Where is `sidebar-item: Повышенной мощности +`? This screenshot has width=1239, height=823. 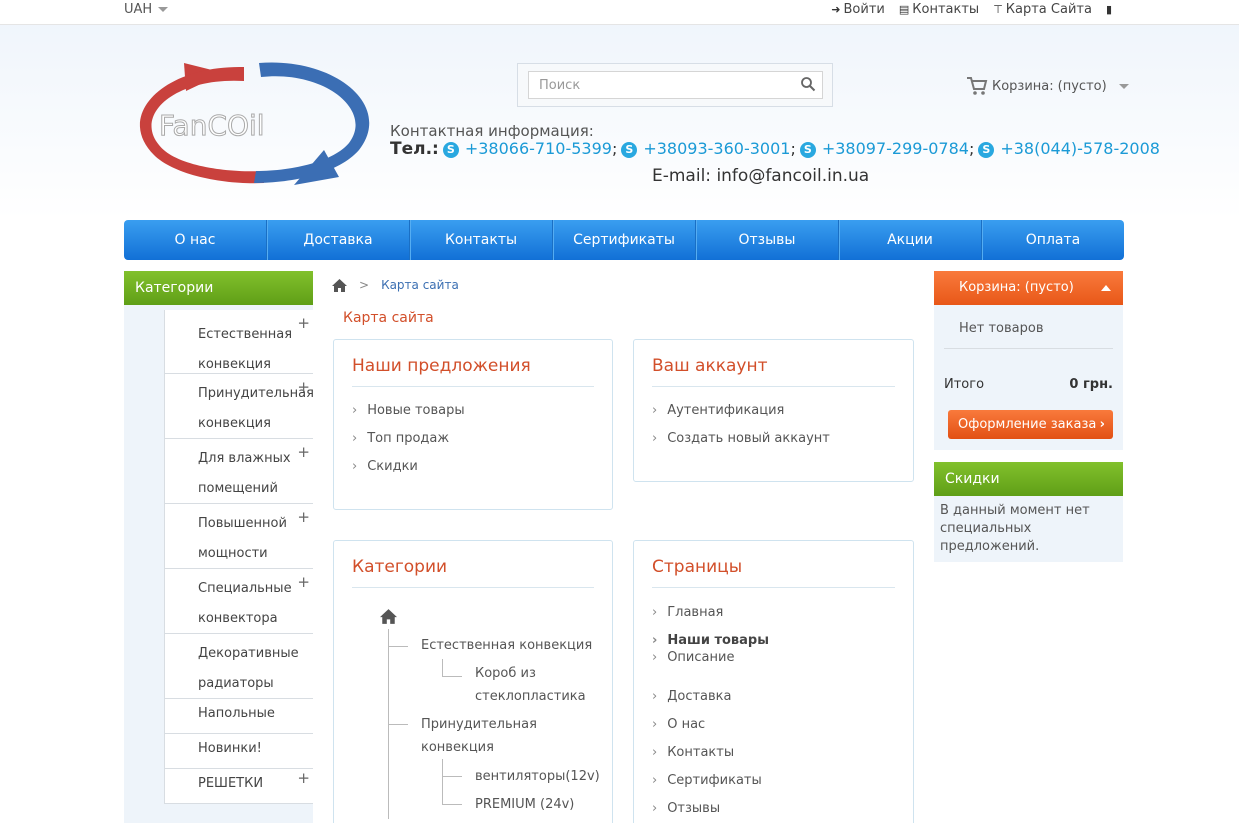
sidebar-item: Повышенной мощности + is located at coordinates (238, 536).